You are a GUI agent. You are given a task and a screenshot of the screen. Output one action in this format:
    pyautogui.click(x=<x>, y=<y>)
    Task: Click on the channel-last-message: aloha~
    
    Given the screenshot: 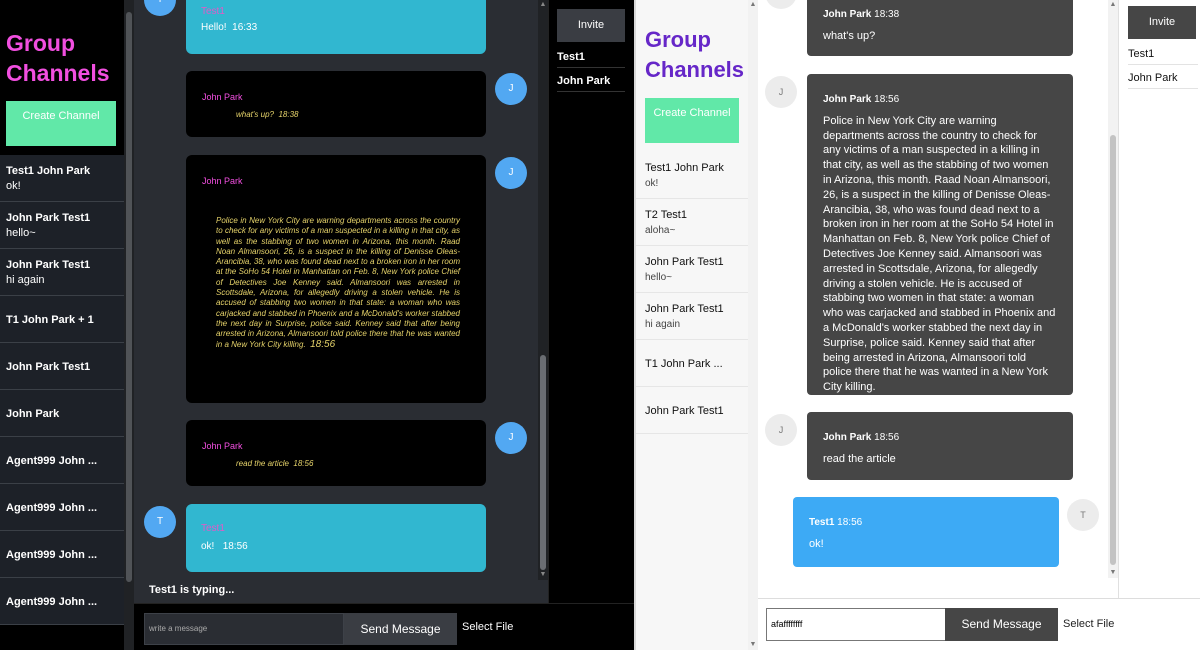 What is the action you would take?
    pyautogui.click(x=660, y=230)
    